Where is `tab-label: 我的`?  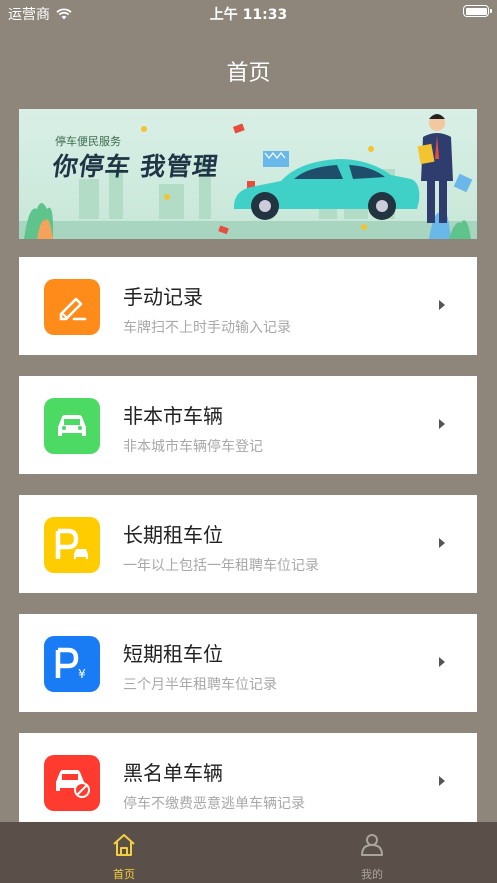 tab-label: 我的 is located at coordinates (372, 874).